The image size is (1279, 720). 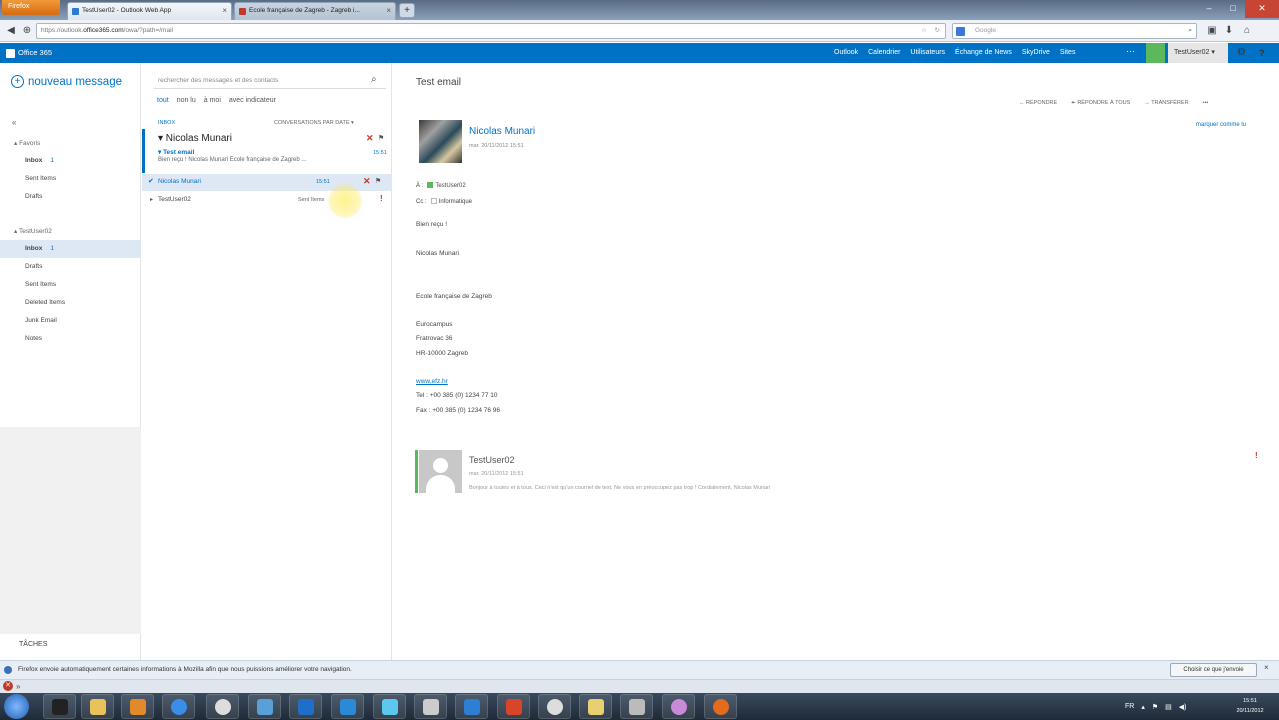 What do you see at coordinates (1213, 670) in the screenshot?
I see `choose-data-button: Choisir ce que j'envoie` at bounding box center [1213, 670].